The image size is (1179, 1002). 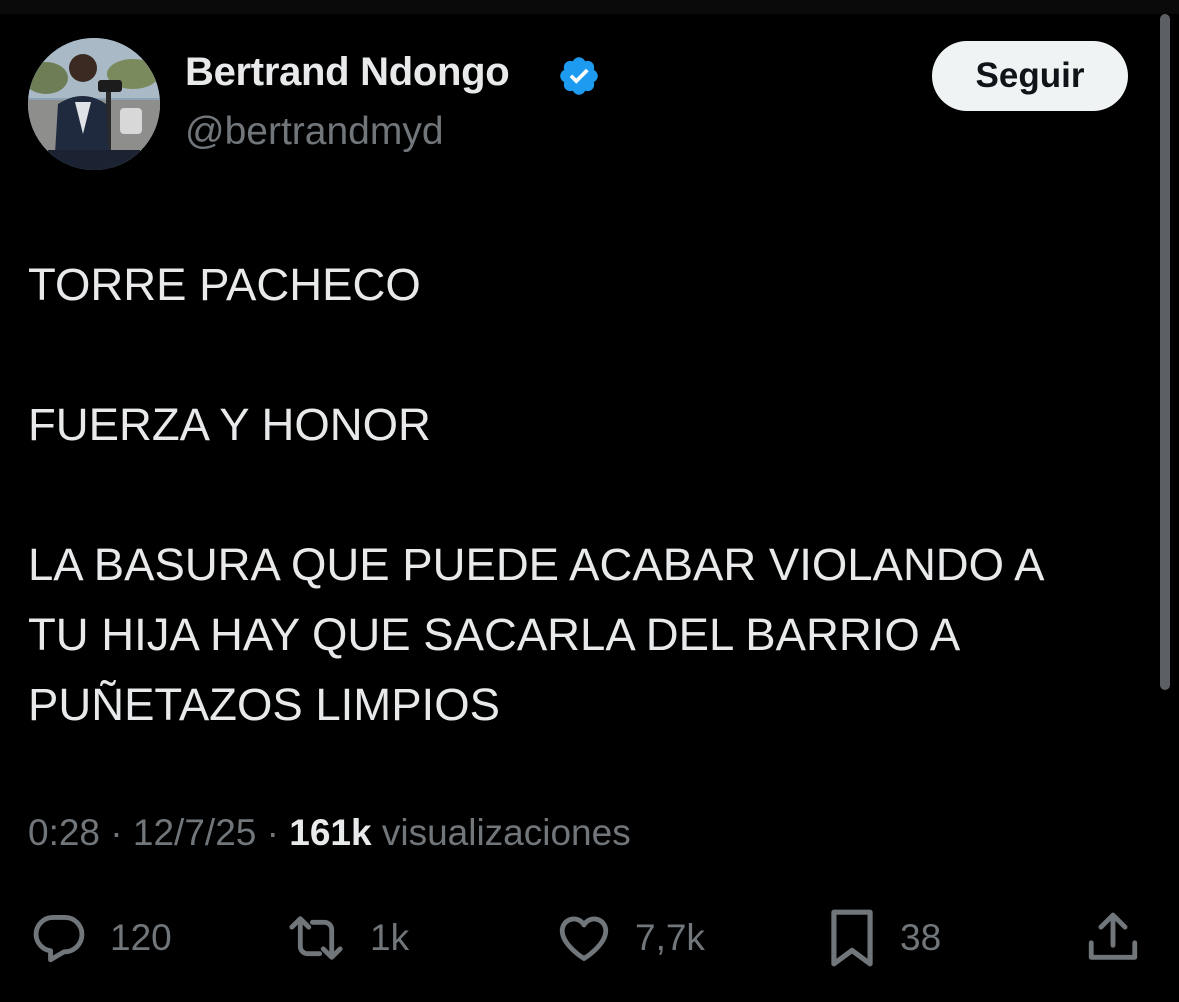 What do you see at coordinates (346, 938) in the screenshot?
I see `retweet-button: 1k` at bounding box center [346, 938].